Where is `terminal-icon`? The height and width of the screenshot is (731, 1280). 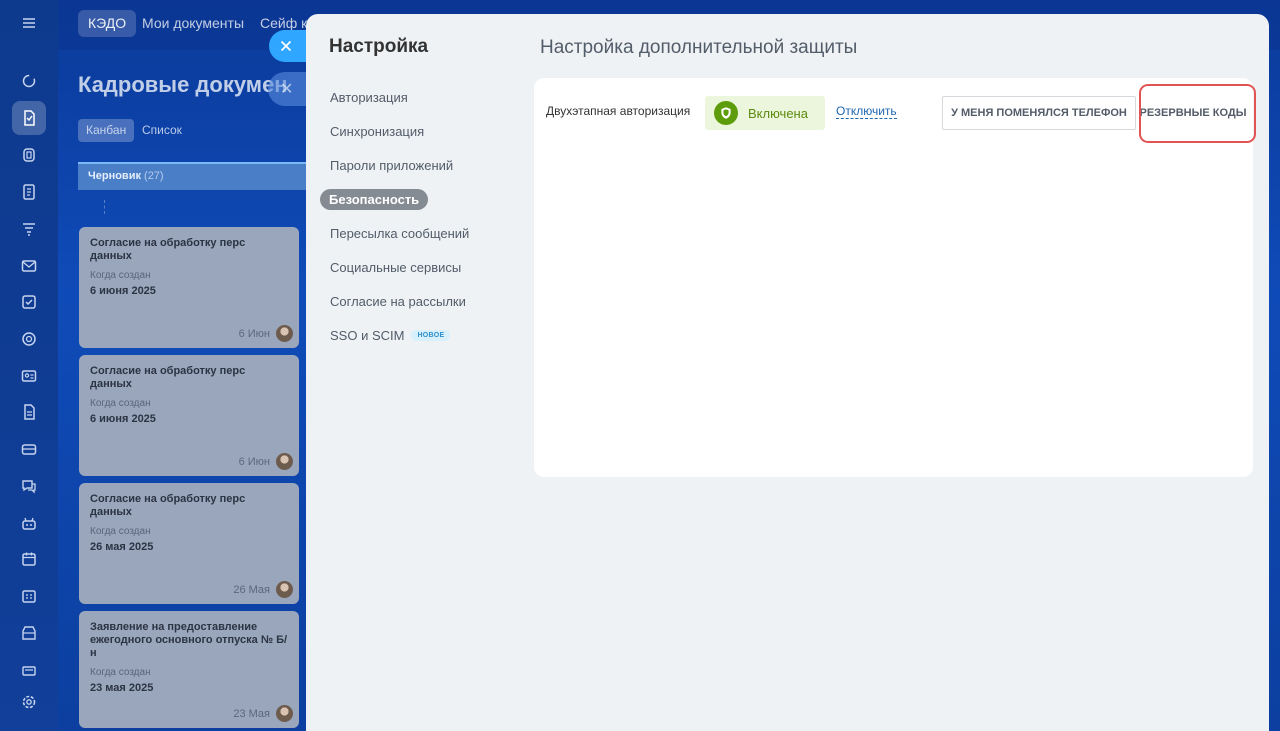 terminal-icon is located at coordinates (29, 670).